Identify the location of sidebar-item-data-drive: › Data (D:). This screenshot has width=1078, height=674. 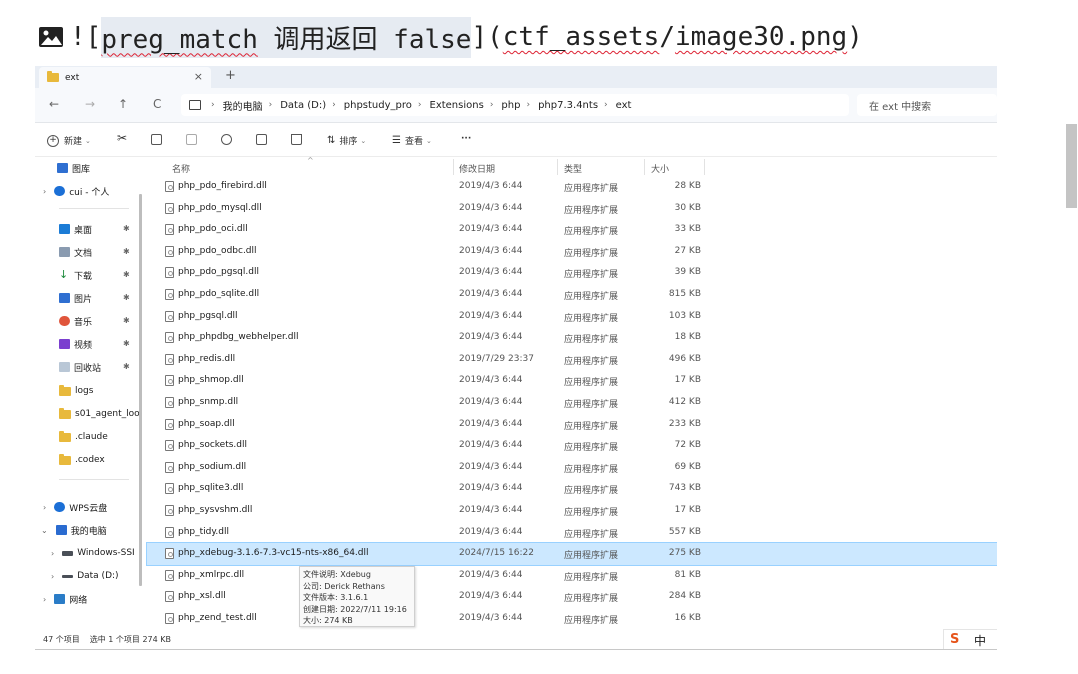
(85, 576).